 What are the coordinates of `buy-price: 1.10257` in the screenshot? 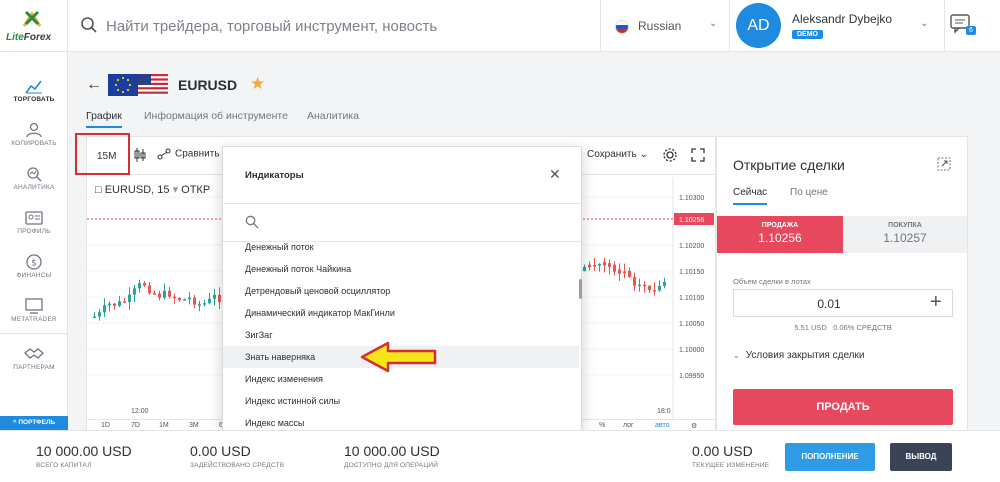 It's located at (905, 238).